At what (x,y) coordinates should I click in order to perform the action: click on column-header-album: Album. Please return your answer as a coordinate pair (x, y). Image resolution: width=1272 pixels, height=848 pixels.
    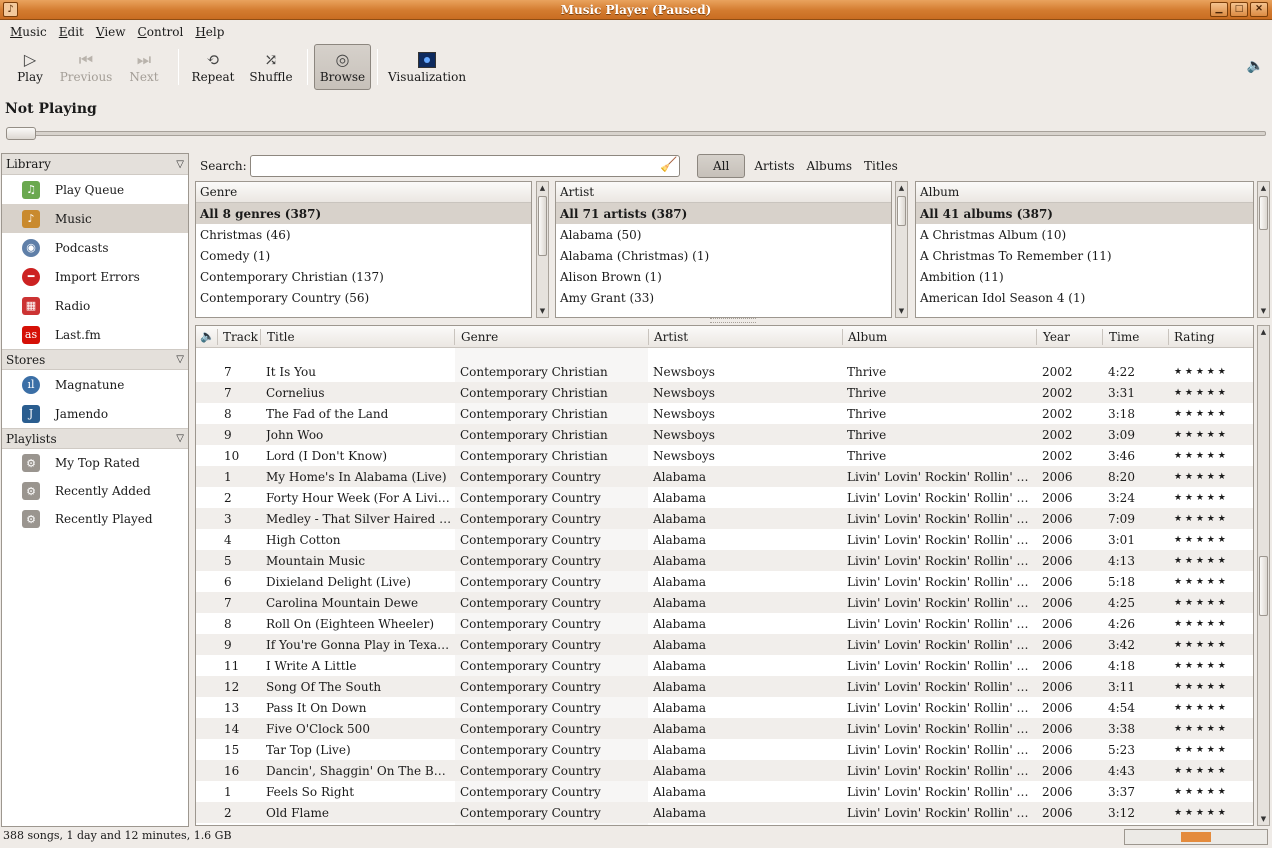
    Looking at the image, I should click on (867, 337).